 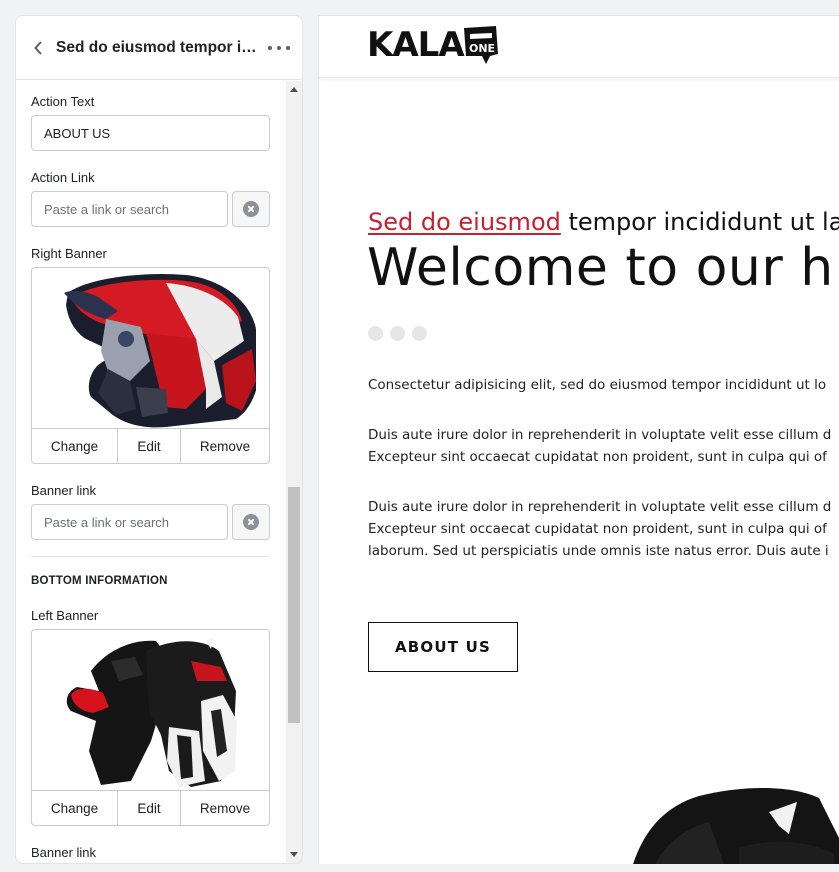 What do you see at coordinates (579, 47) in the screenshot?
I see `store-header: KALA ONE` at bounding box center [579, 47].